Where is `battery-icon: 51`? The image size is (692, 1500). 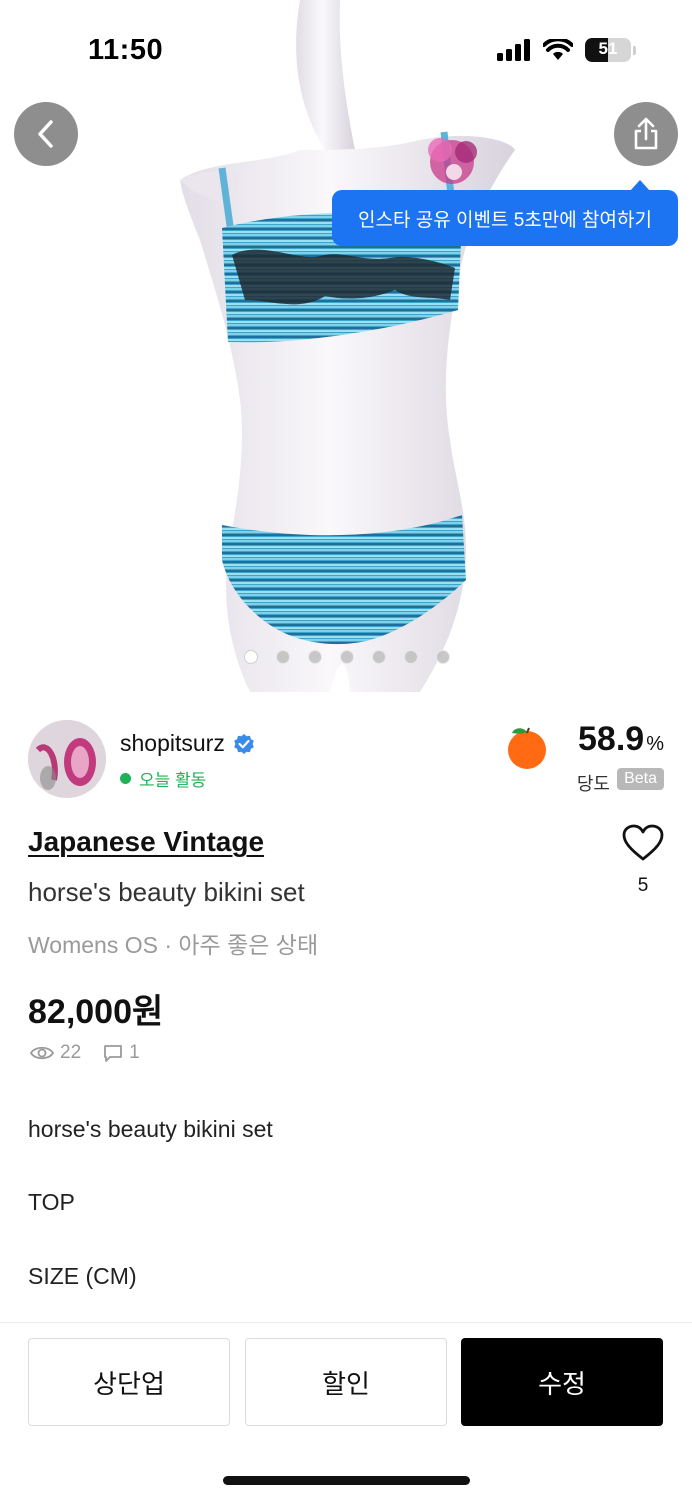
battery-icon: 51 is located at coordinates (608, 50).